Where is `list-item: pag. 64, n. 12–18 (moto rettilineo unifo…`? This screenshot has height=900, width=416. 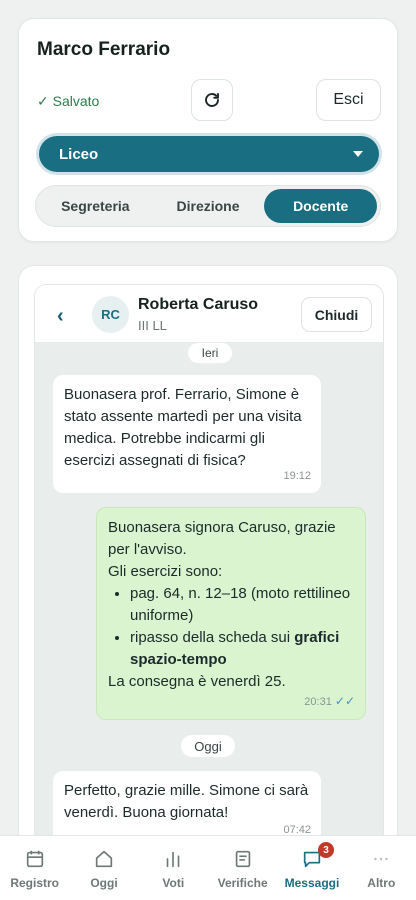
list-item: pag. 64, n. 12–18 (moto rettilineo unifo… is located at coordinates (242, 605).